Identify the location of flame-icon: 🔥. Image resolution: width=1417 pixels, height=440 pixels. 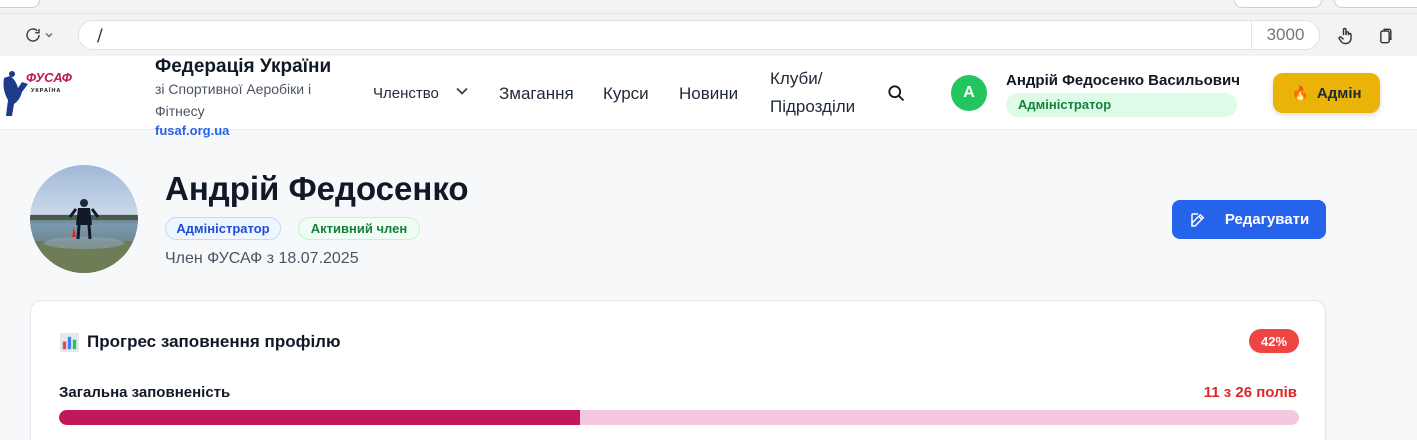
(1300, 92).